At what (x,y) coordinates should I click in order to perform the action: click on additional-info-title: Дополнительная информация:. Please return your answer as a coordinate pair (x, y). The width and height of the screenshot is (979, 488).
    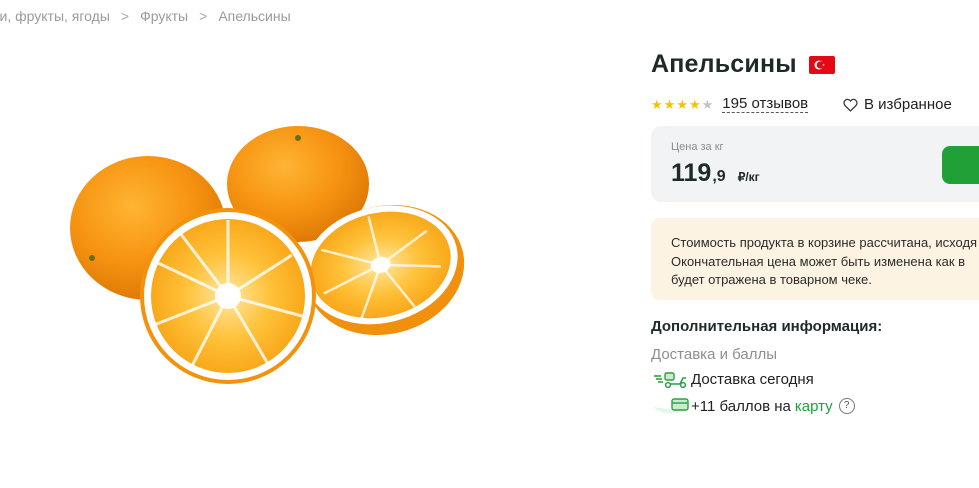
    Looking at the image, I should click on (767, 326).